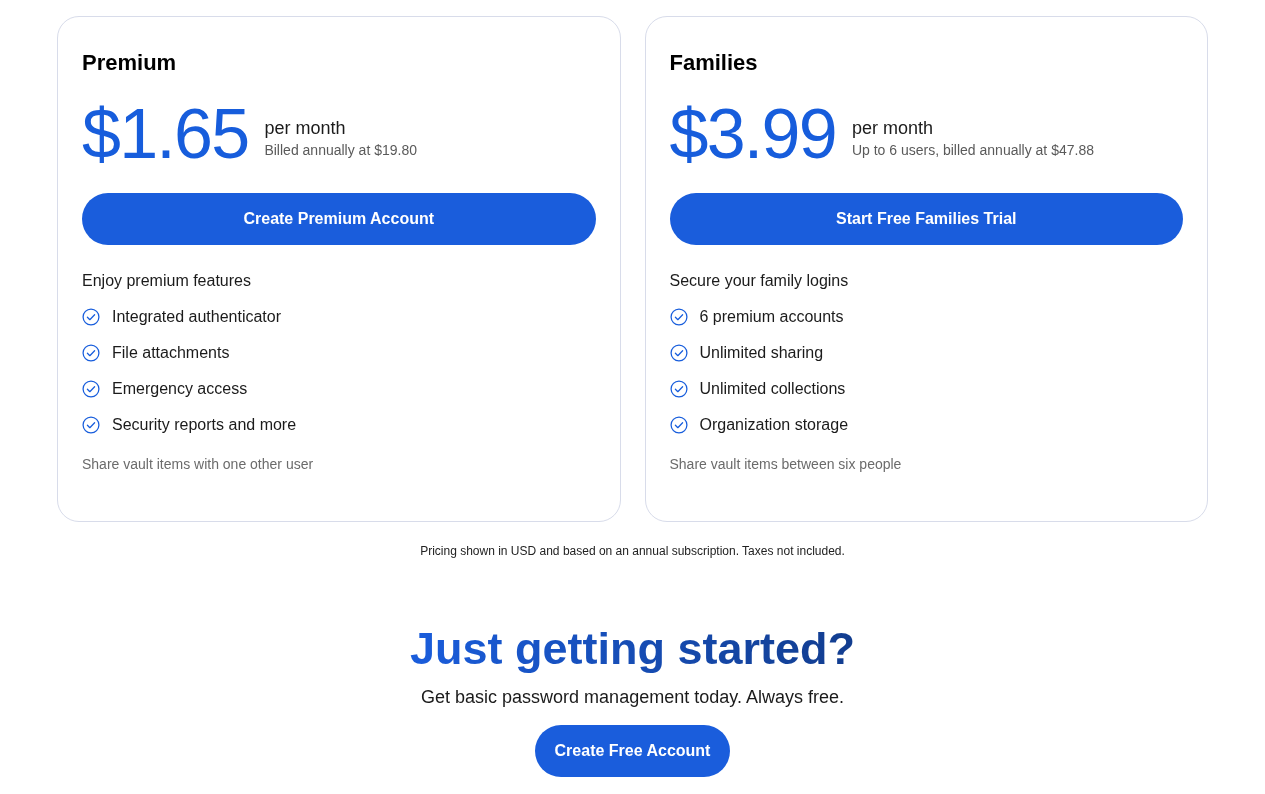  What do you see at coordinates (713, 63) in the screenshot?
I see `plan-name: Families` at bounding box center [713, 63].